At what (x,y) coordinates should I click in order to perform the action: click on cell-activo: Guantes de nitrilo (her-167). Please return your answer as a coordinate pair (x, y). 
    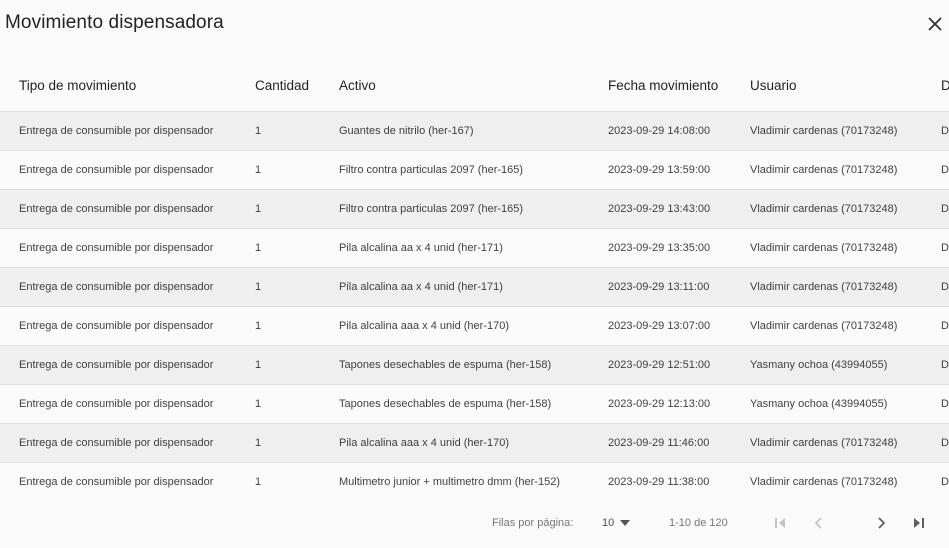
    Looking at the image, I should click on (473, 131).